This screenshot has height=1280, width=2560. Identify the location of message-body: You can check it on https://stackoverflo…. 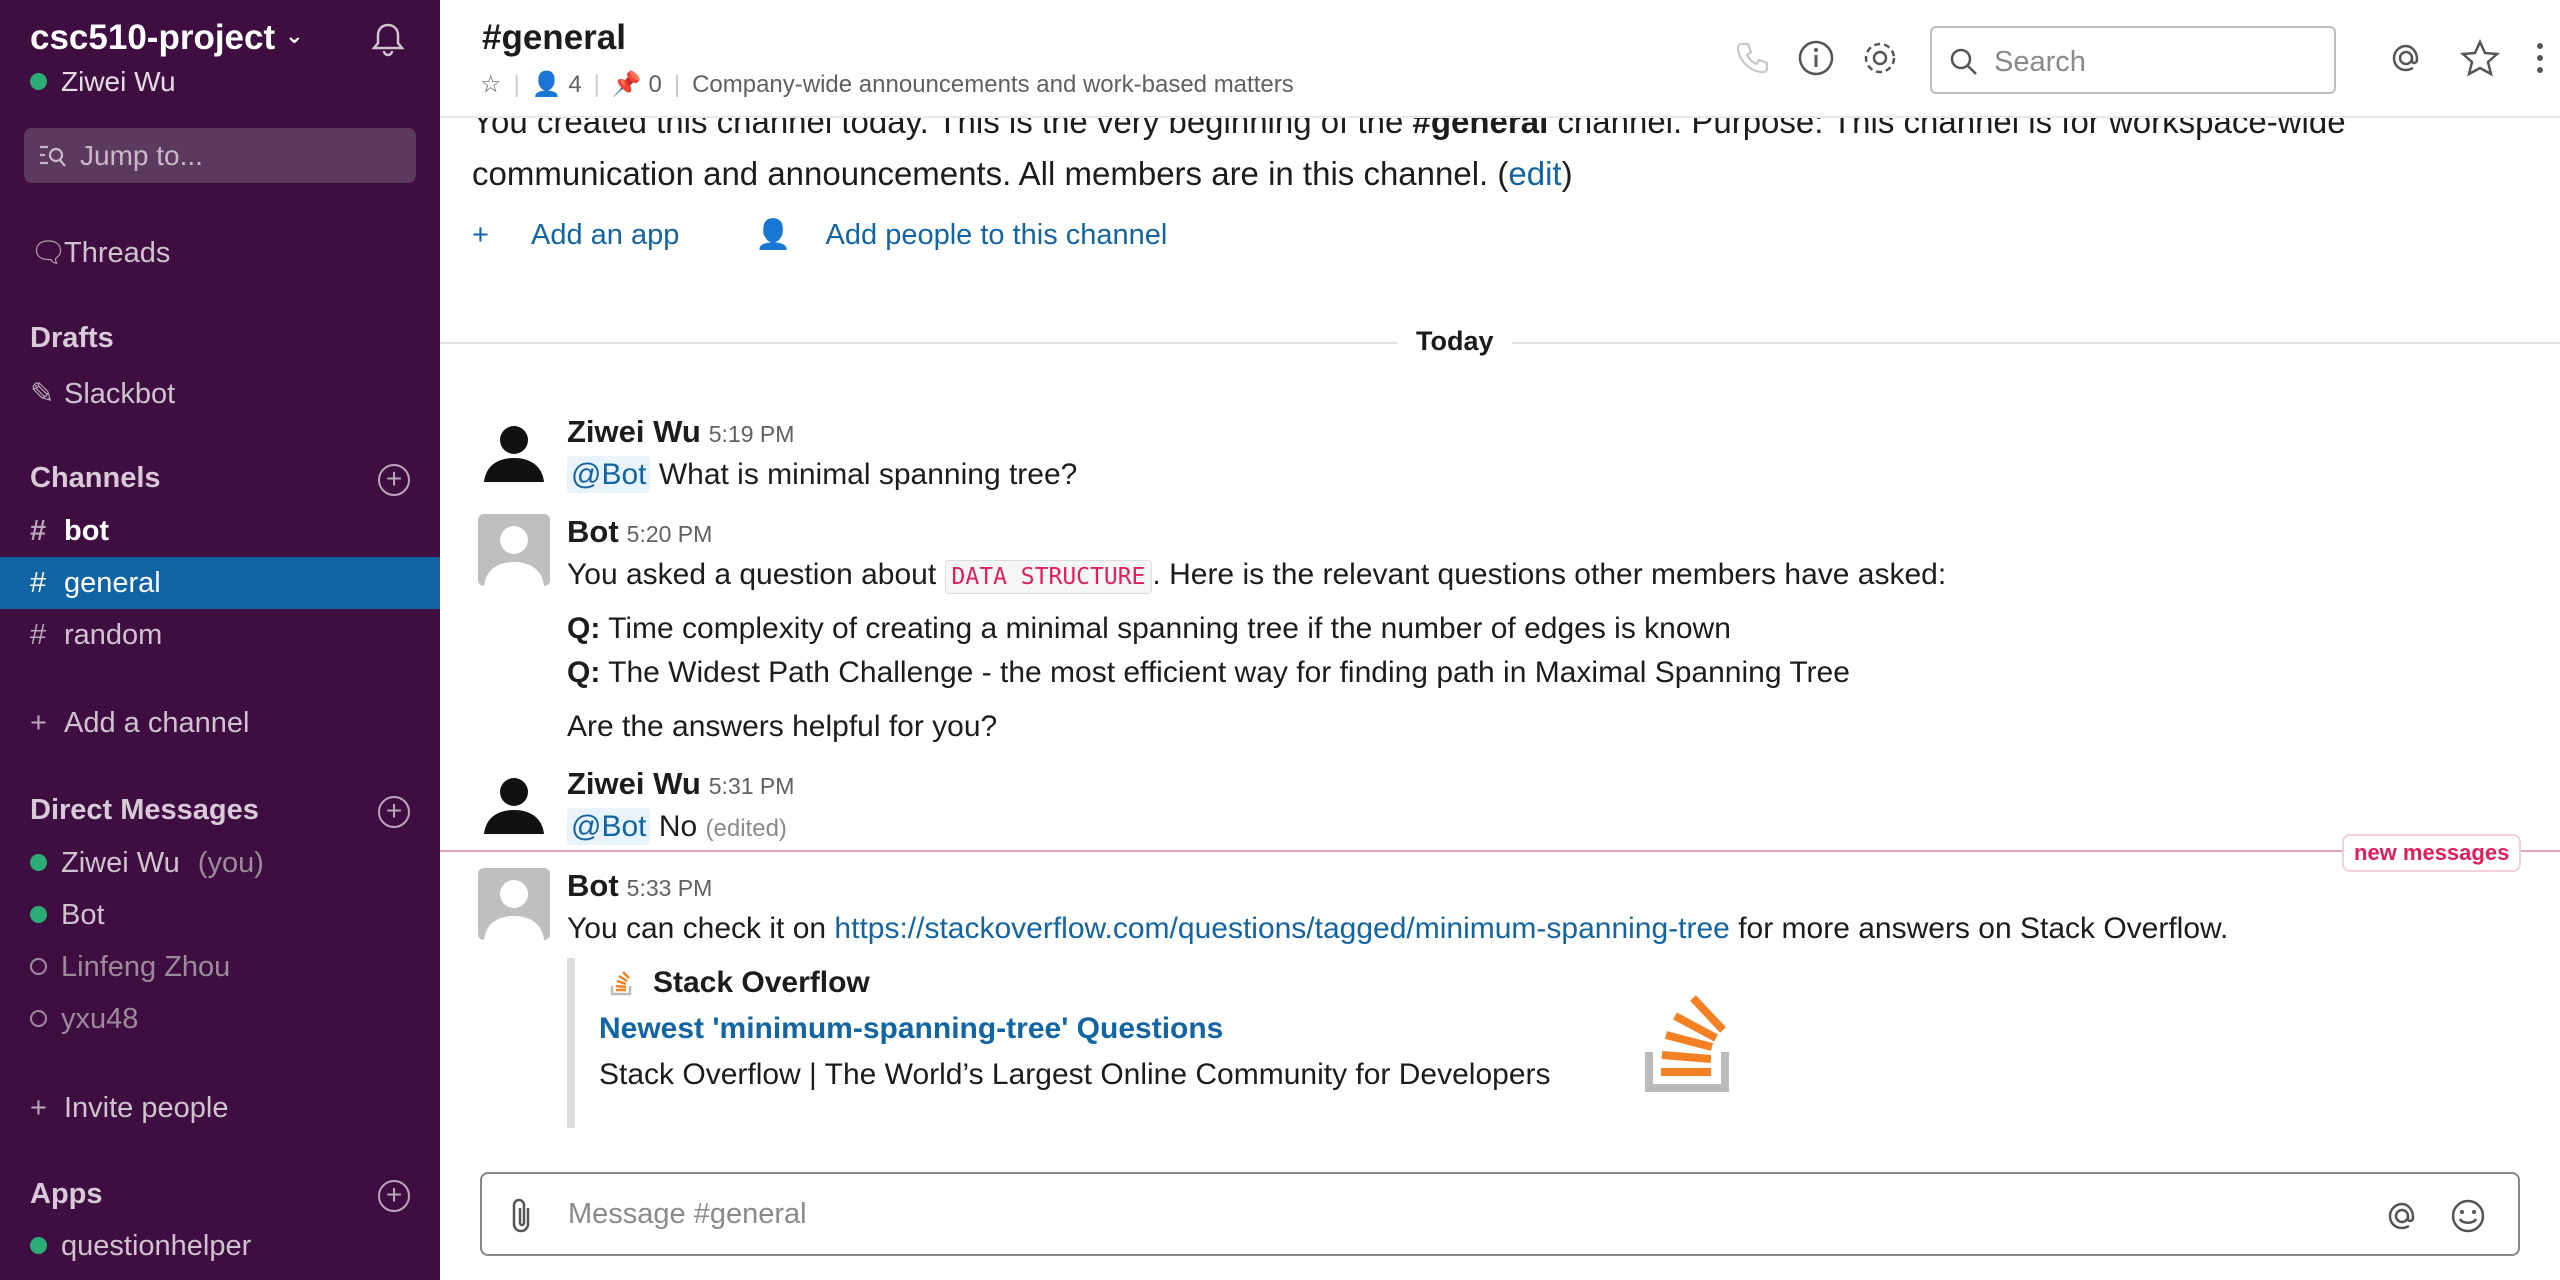
(1397, 929).